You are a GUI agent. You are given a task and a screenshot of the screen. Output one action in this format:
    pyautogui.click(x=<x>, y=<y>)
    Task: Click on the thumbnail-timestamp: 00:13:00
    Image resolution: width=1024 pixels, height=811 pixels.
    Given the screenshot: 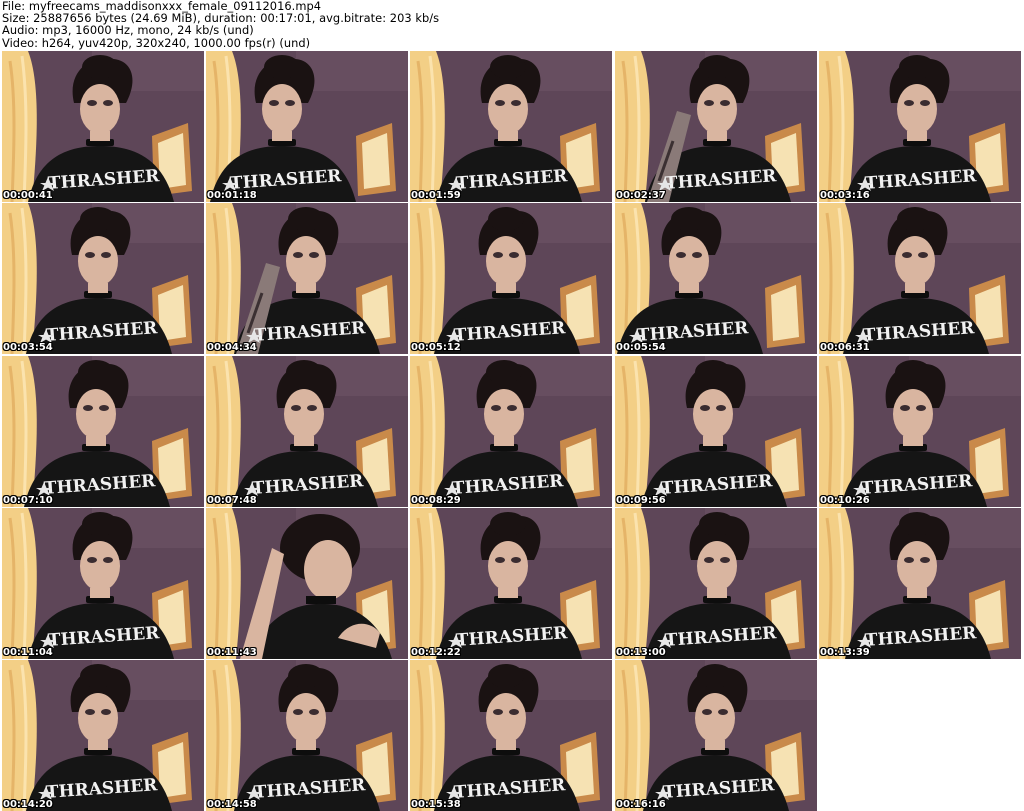 What is the action you would take?
    pyautogui.click(x=641, y=652)
    